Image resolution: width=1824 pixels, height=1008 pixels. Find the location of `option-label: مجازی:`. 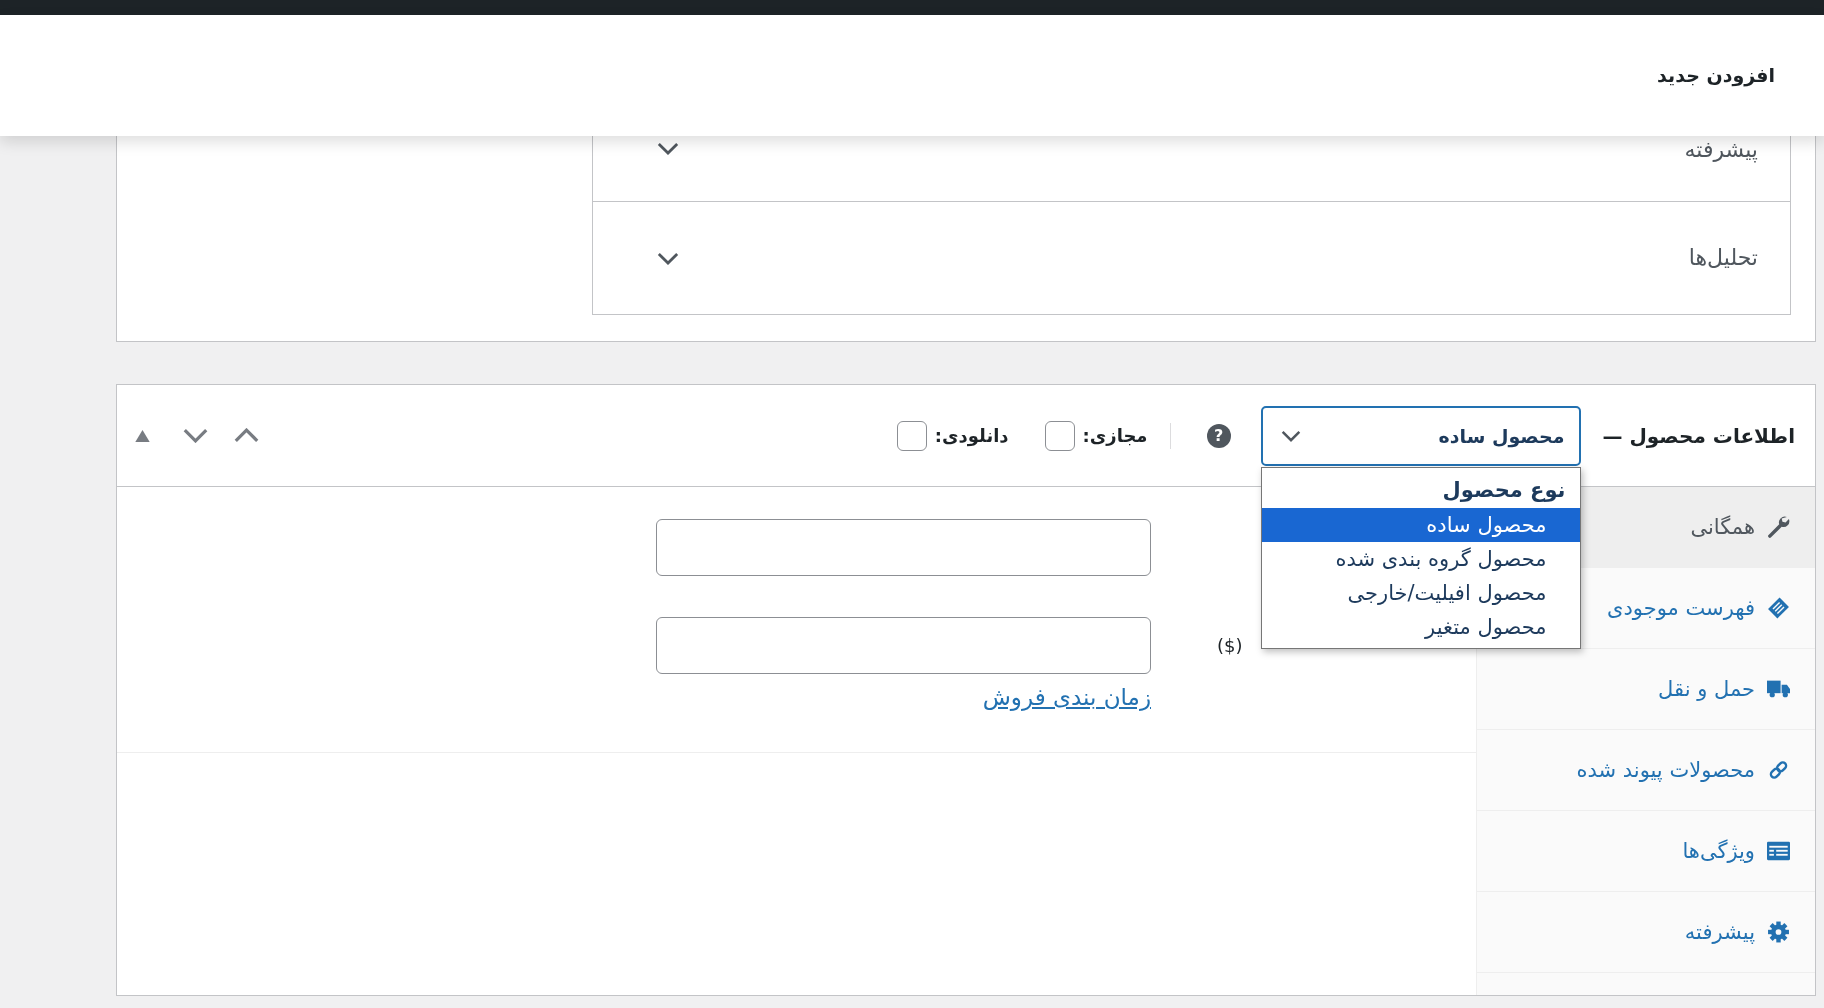

option-label: مجازی: is located at coordinates (1115, 435).